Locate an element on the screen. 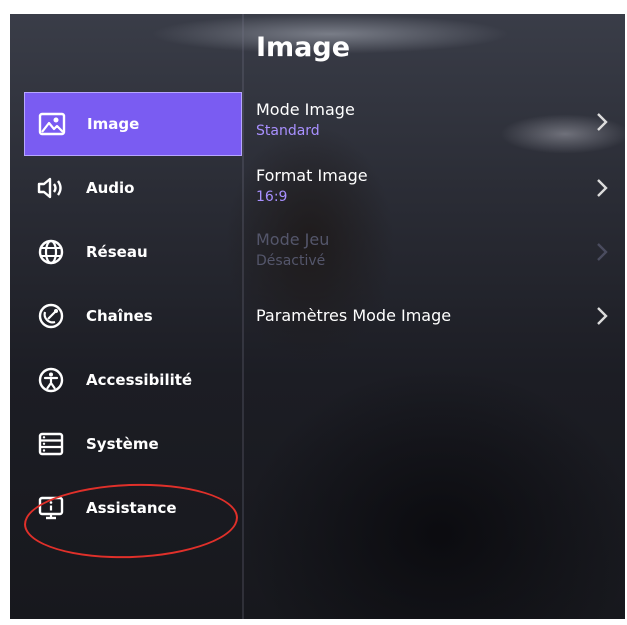 This screenshot has height=625, width=627. accessibility-icon is located at coordinates (51, 380).